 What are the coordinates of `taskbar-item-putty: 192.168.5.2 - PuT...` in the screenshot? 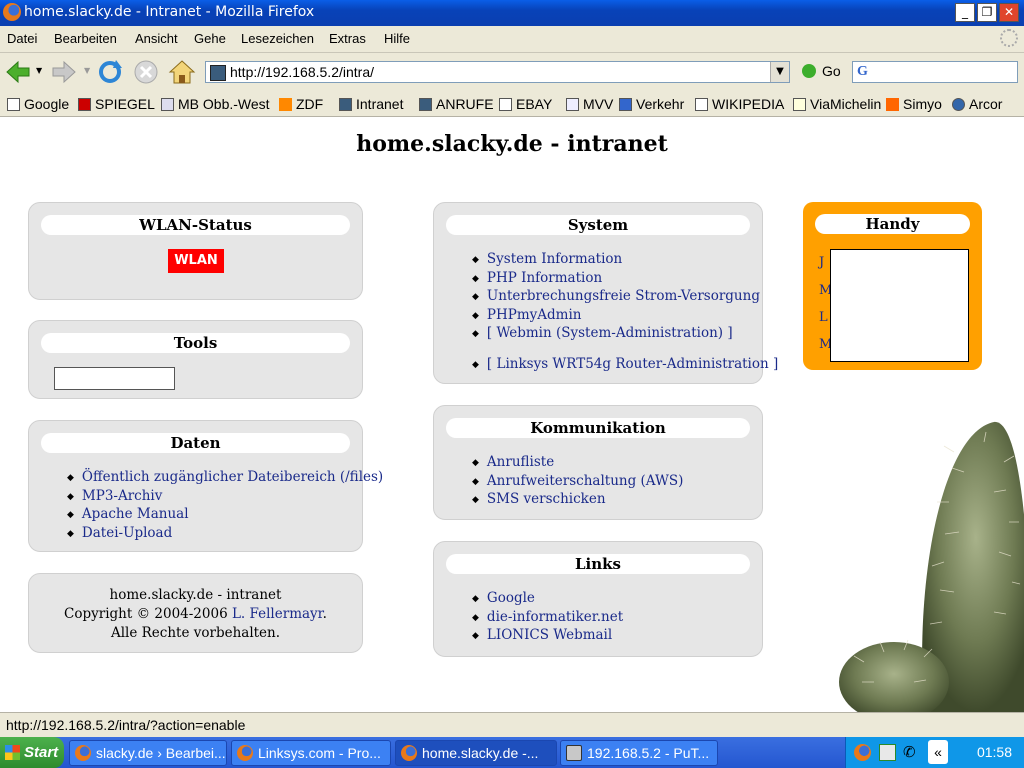 It's located at (639, 753).